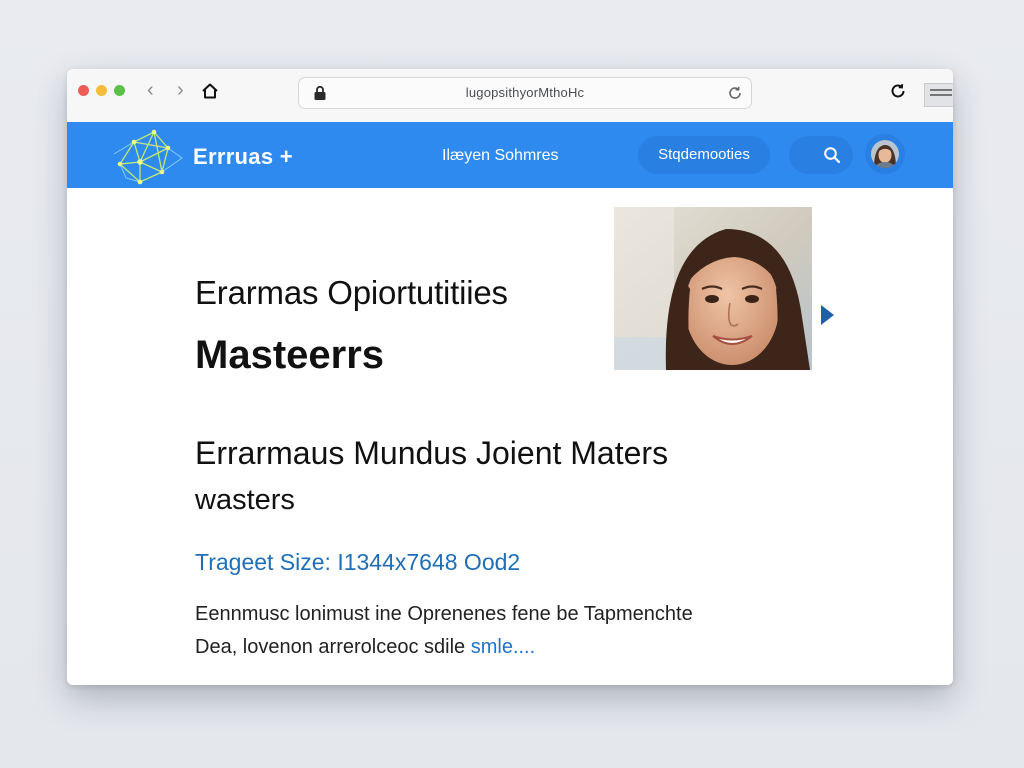 Image resolution: width=1024 pixels, height=768 pixels. What do you see at coordinates (243, 157) in the screenshot?
I see `brand-name: Errruas +` at bounding box center [243, 157].